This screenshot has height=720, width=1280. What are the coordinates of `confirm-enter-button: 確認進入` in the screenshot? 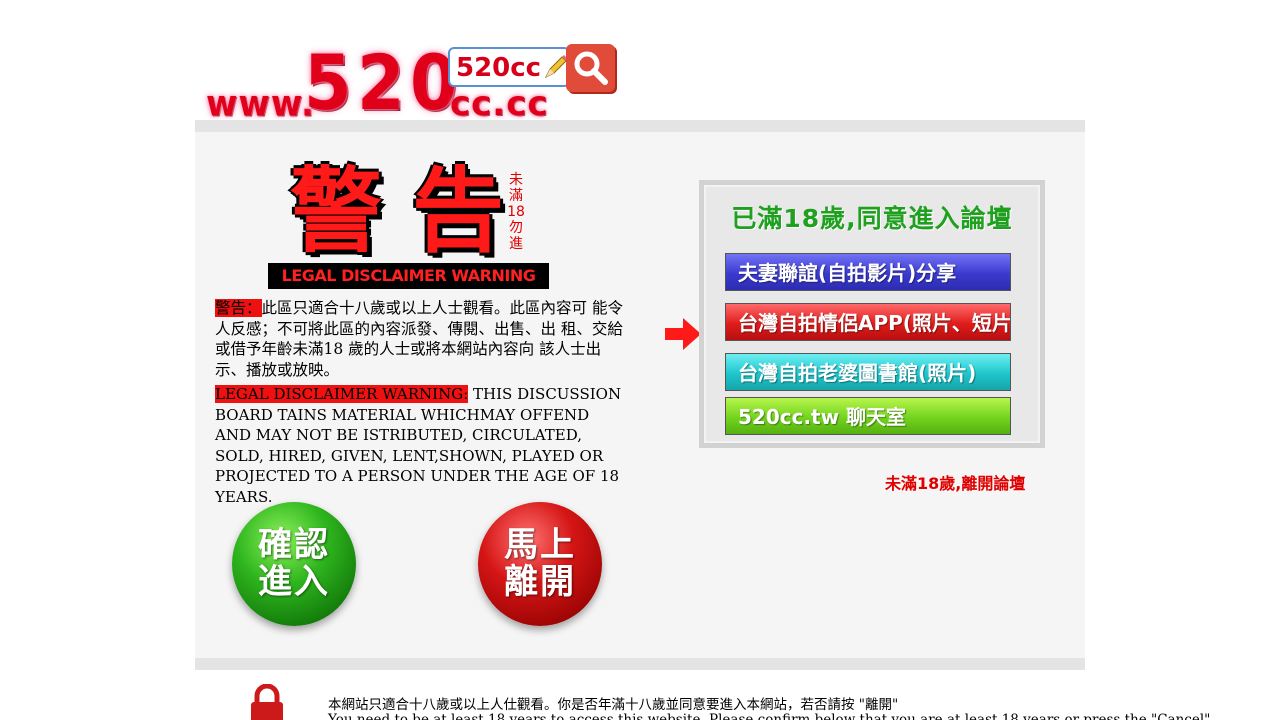 It's located at (294, 564).